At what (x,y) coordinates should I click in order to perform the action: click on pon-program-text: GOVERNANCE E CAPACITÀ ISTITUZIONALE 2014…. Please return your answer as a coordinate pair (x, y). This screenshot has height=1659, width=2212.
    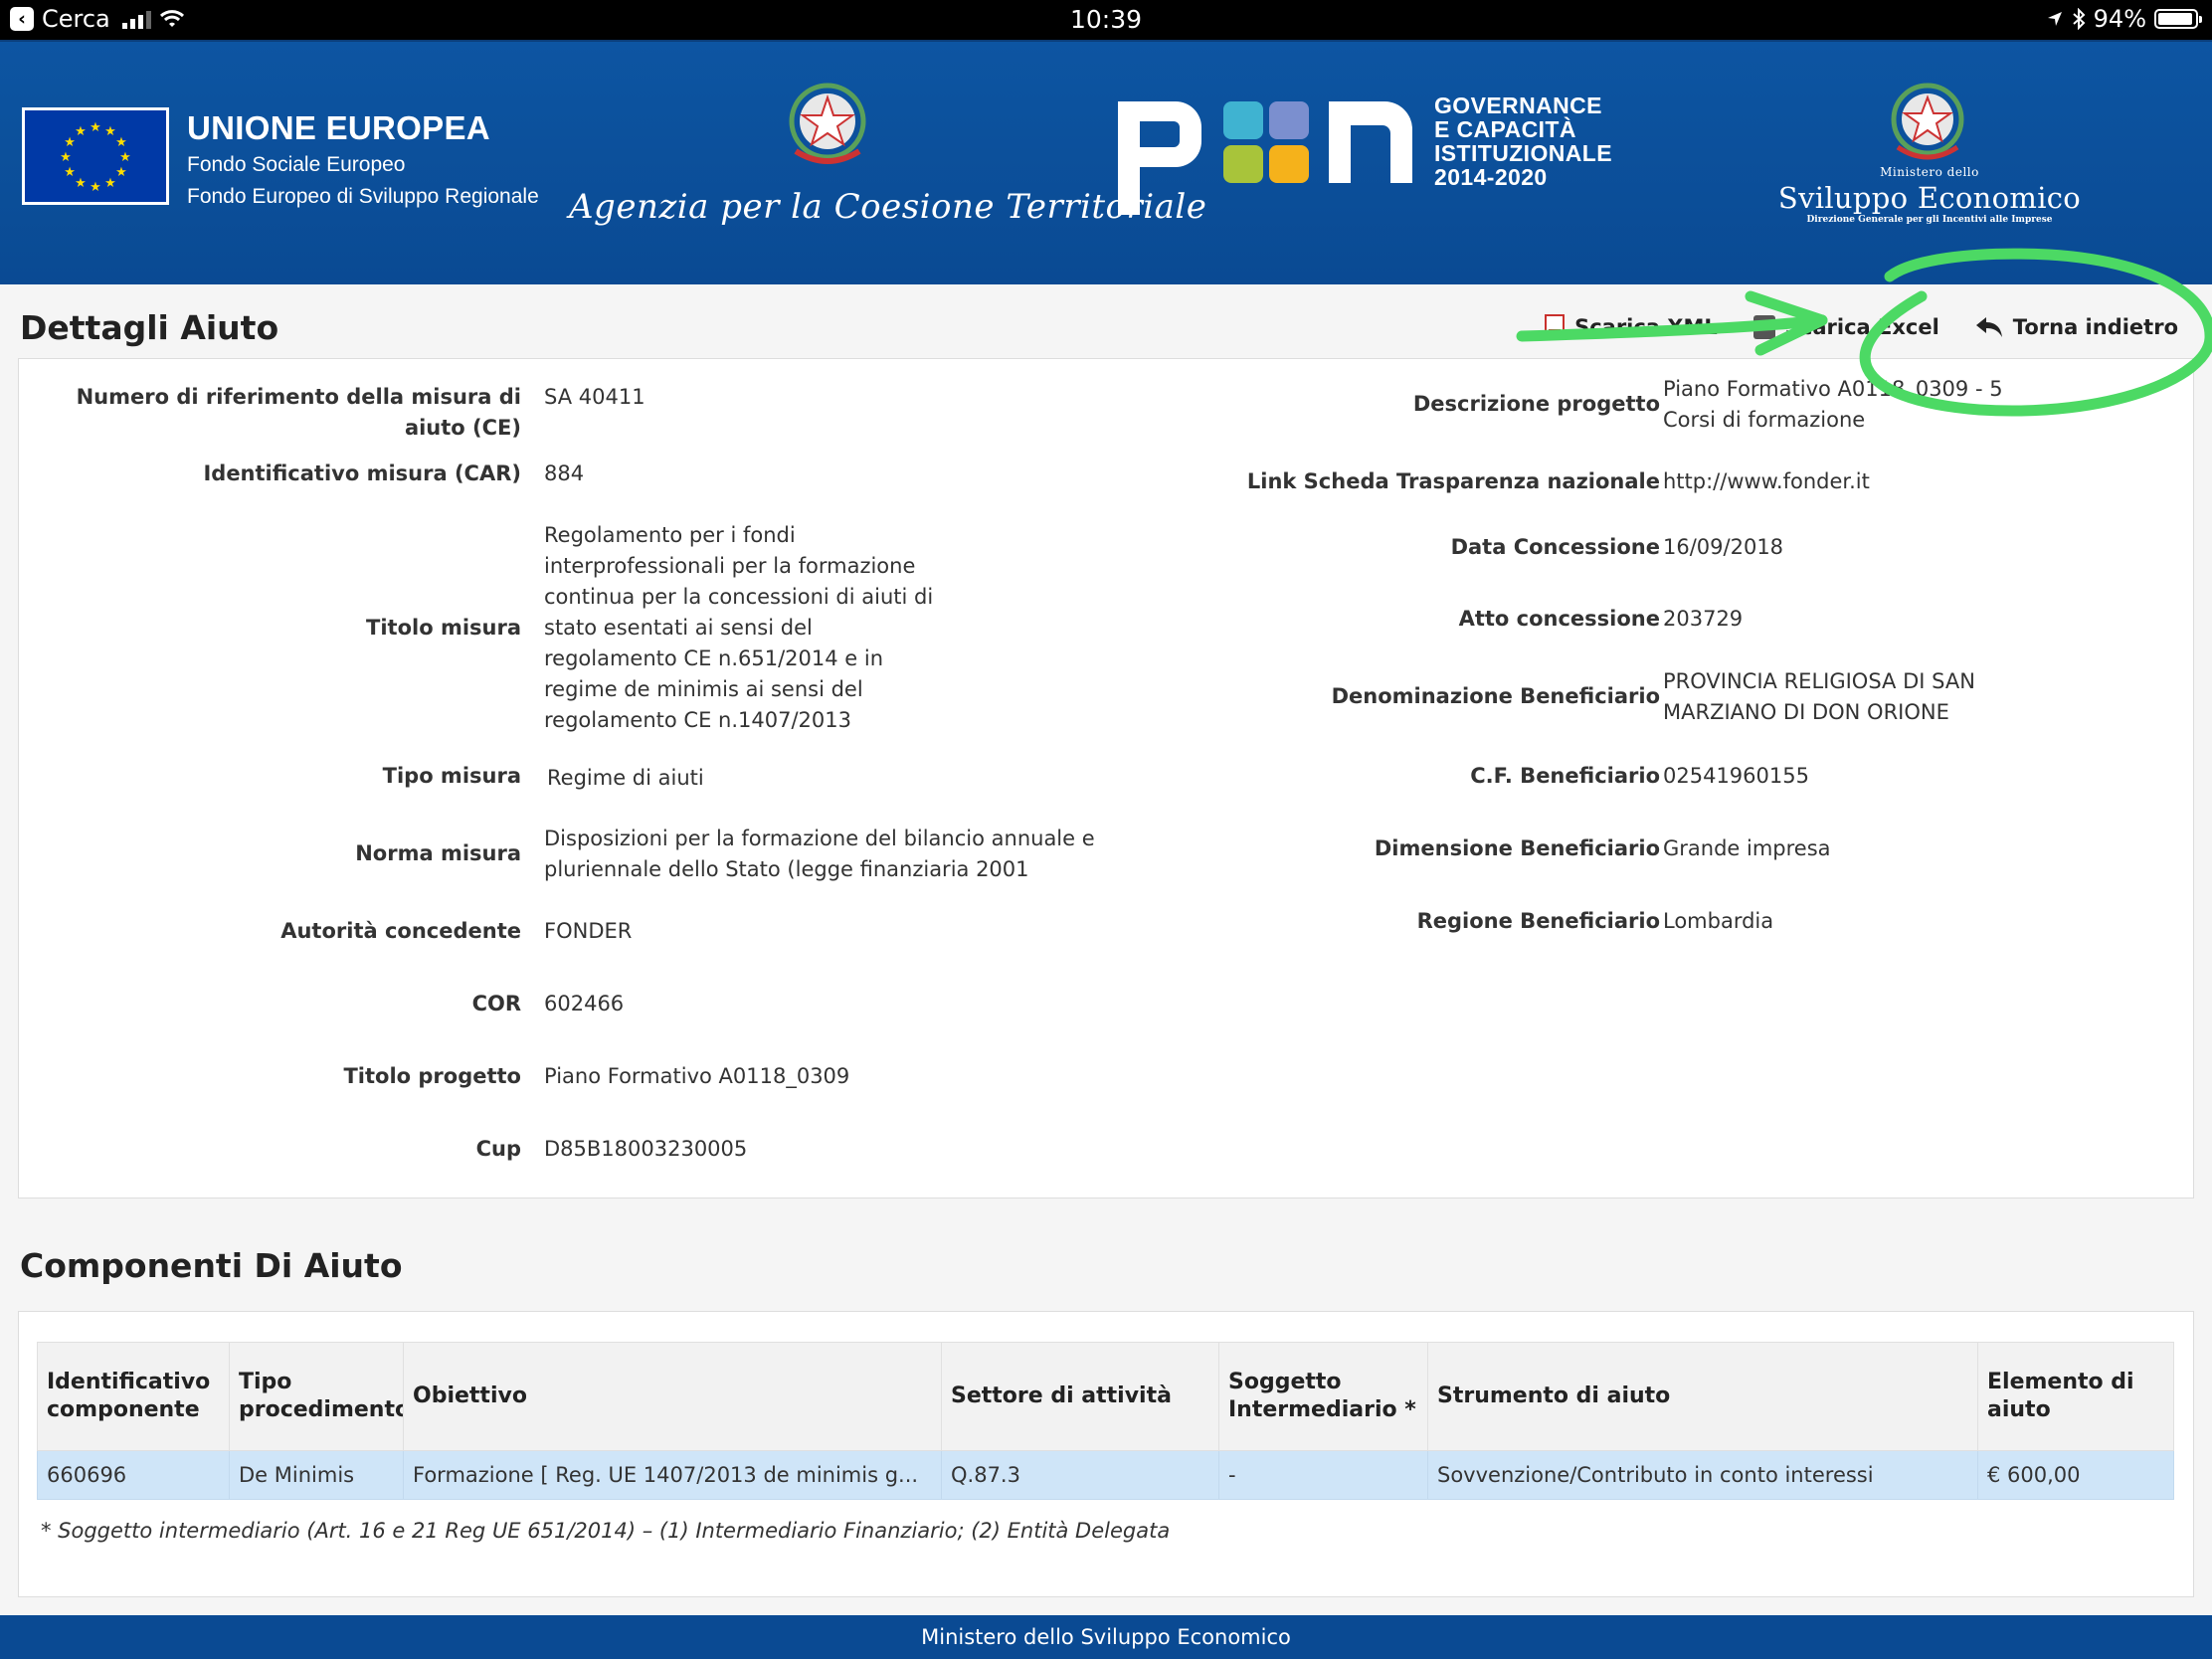
    Looking at the image, I should click on (1523, 141).